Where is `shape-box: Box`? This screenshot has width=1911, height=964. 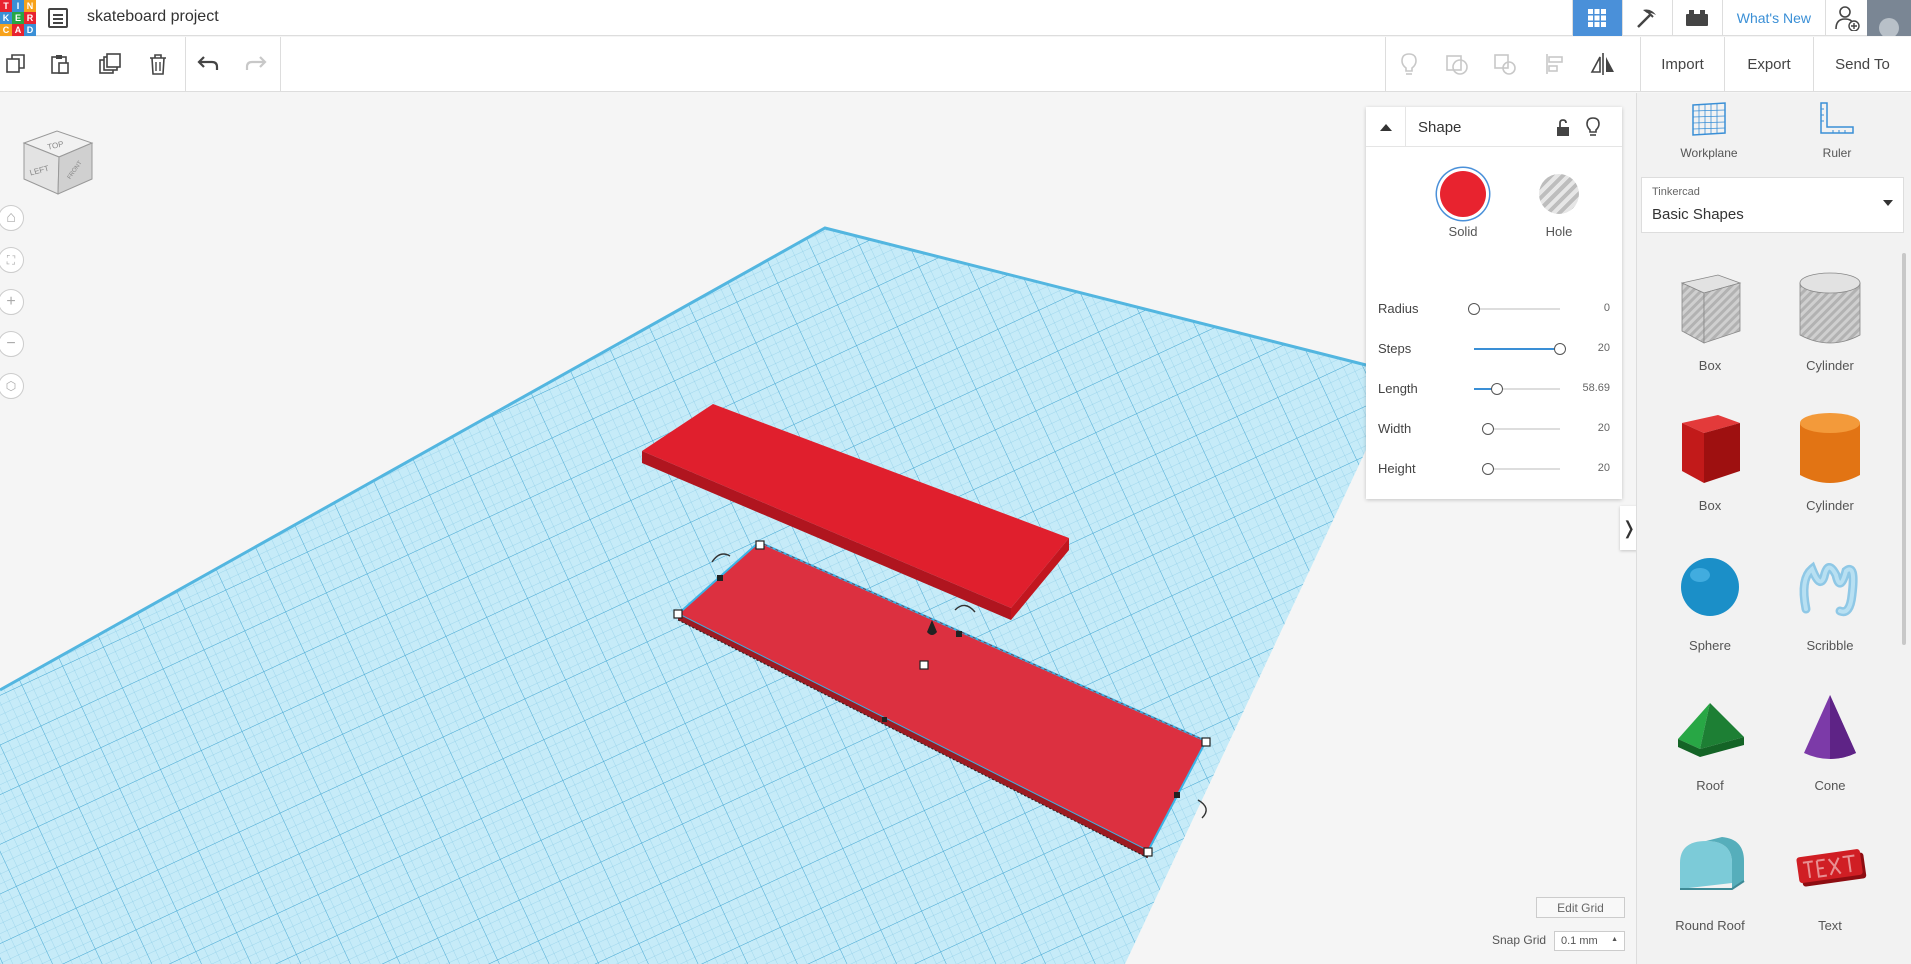
shape-box: Box is located at coordinates (1710, 461).